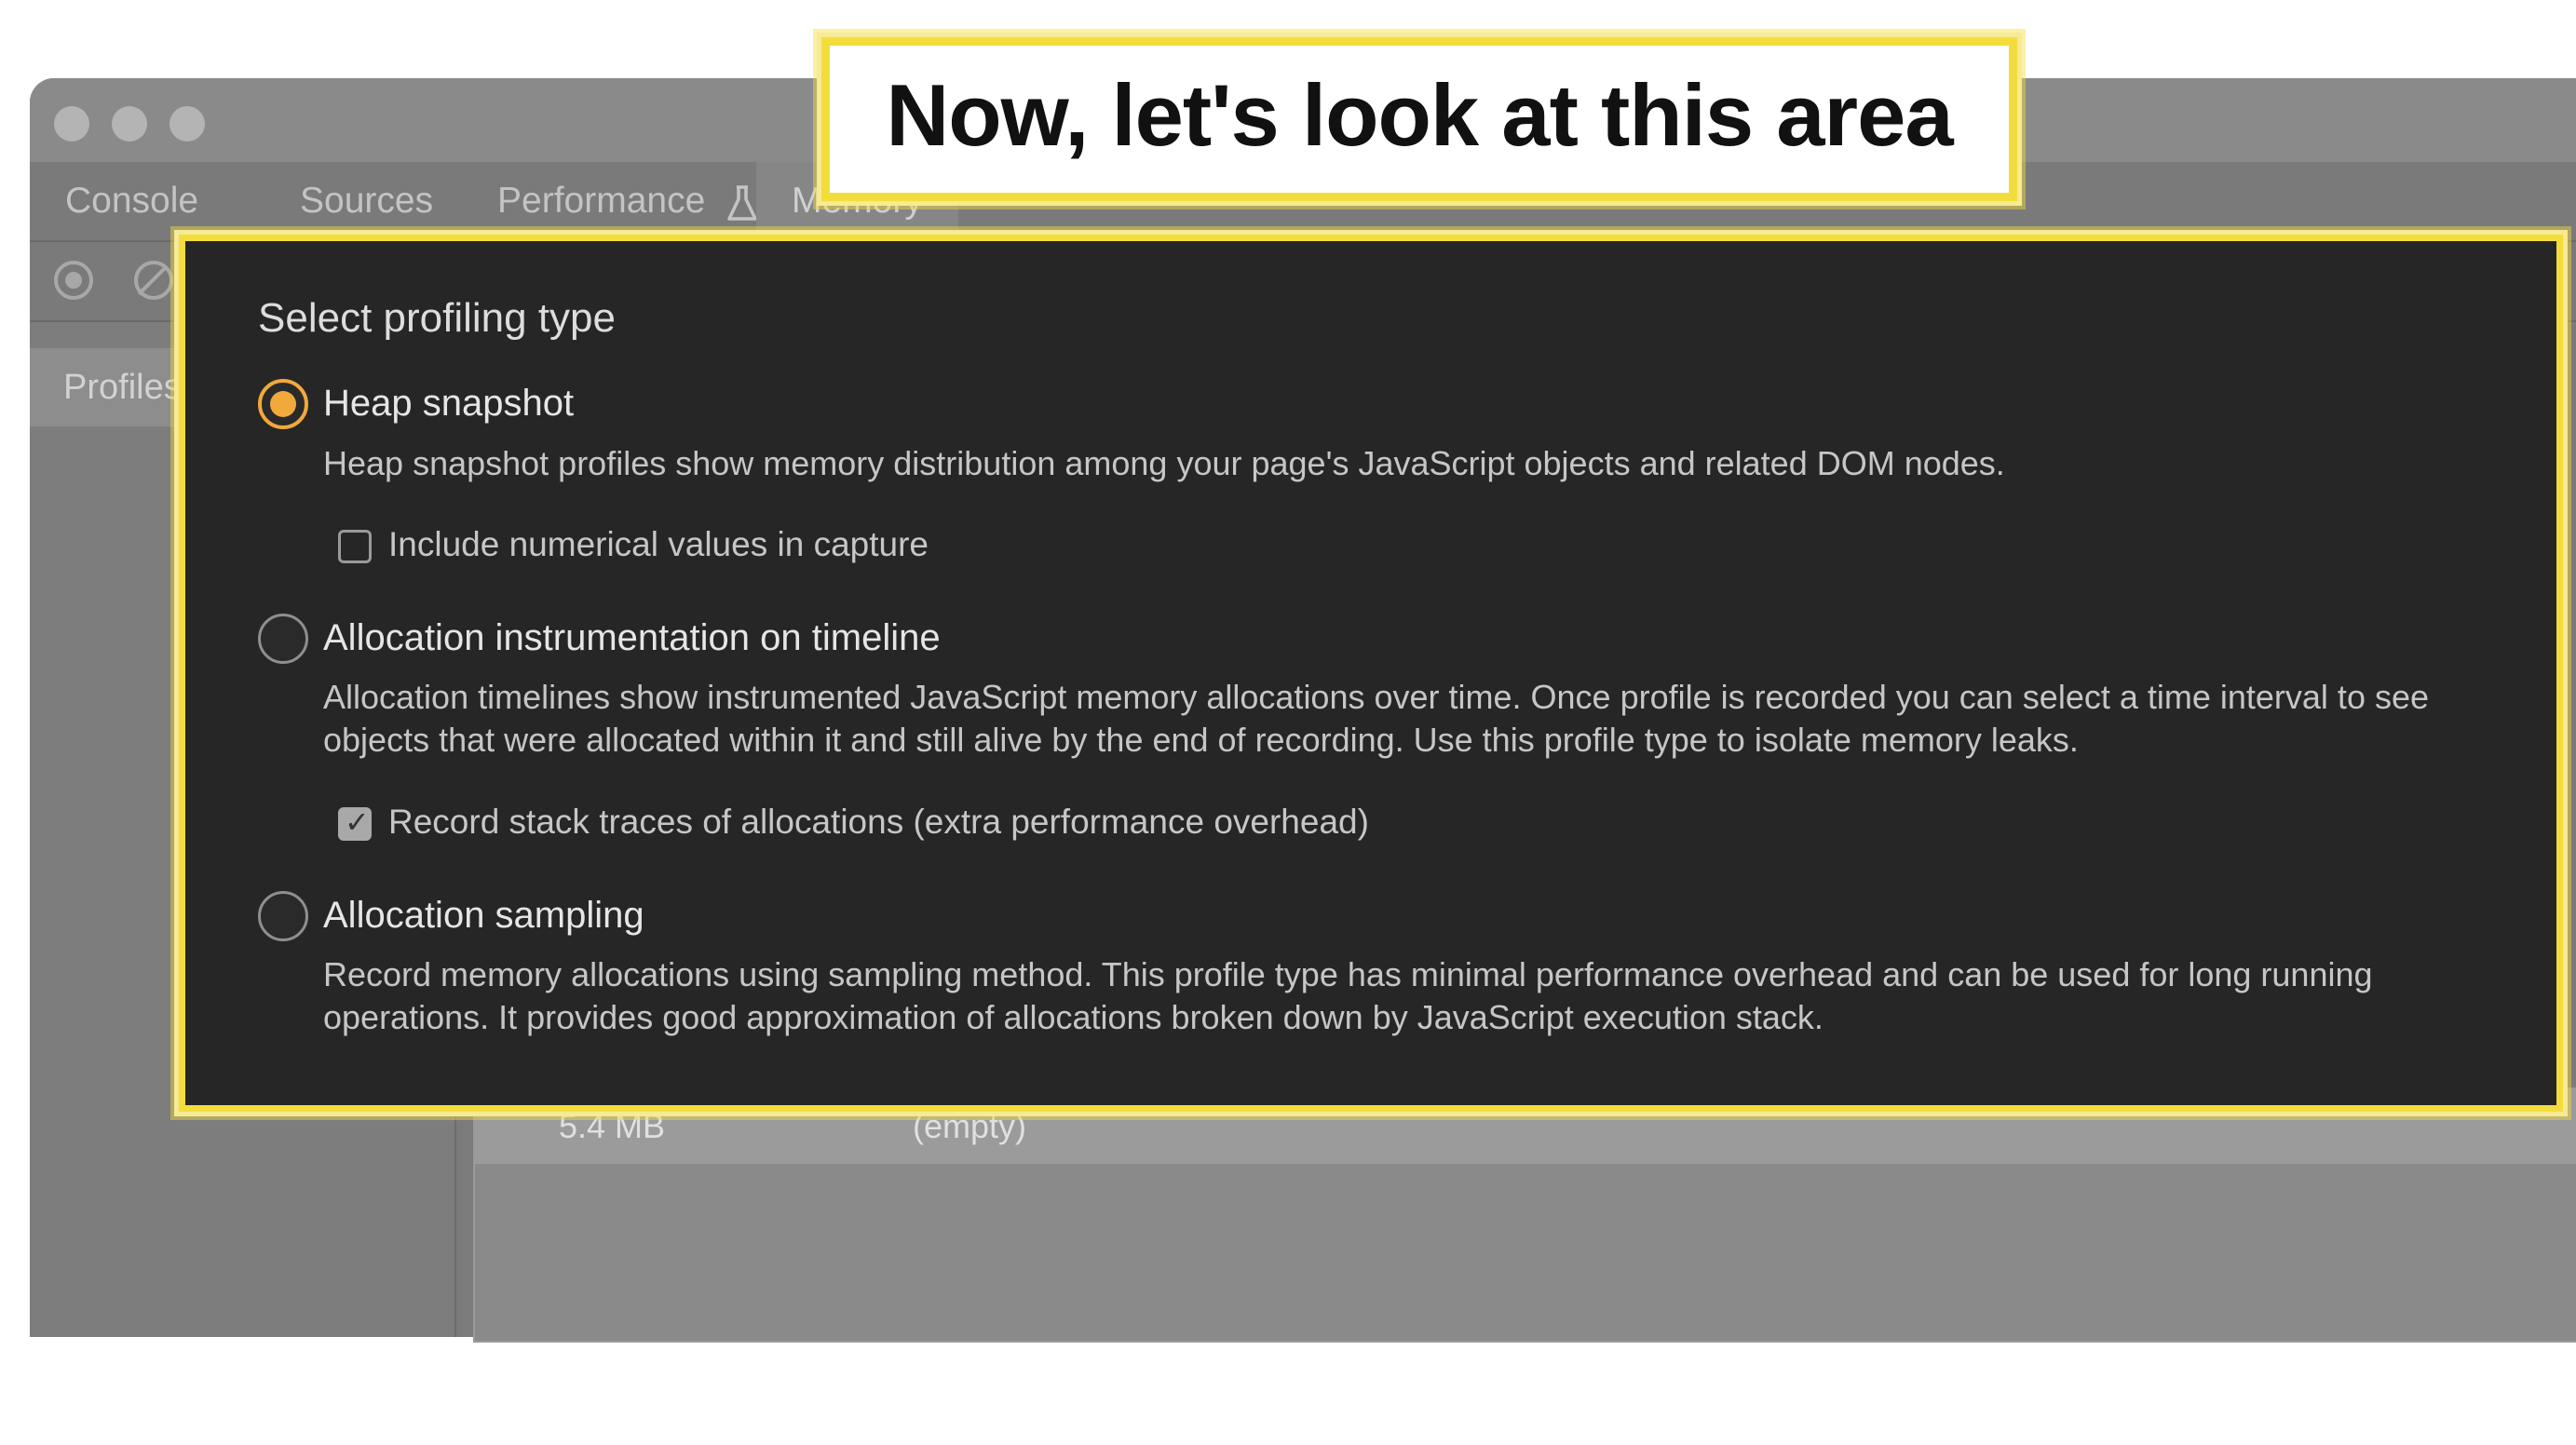 This screenshot has width=2576, height=1445. What do you see at coordinates (601, 201) in the screenshot?
I see `tab-performance-label: Performance` at bounding box center [601, 201].